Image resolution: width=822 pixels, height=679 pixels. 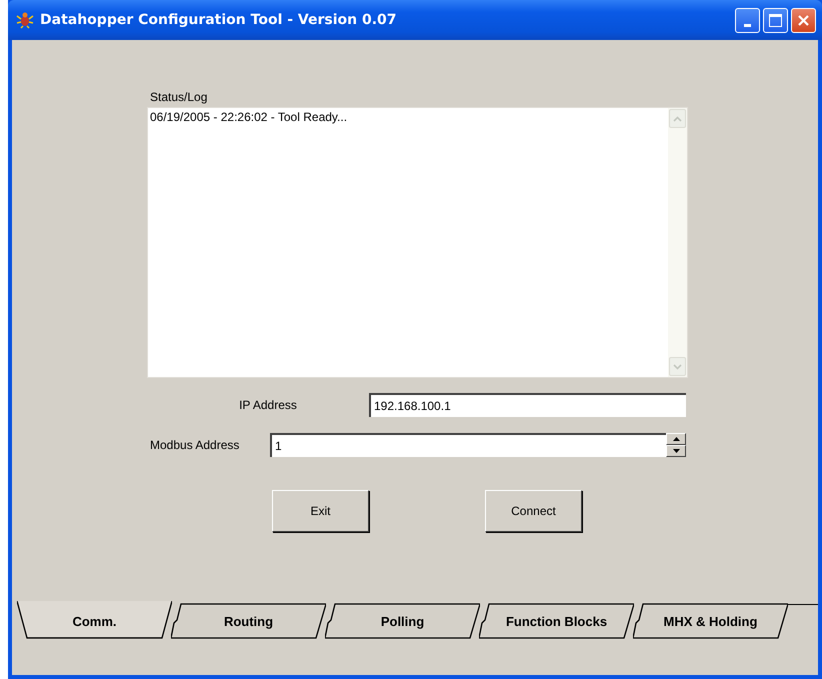 I want to click on ip-address-label: IP Address, so click(x=268, y=405).